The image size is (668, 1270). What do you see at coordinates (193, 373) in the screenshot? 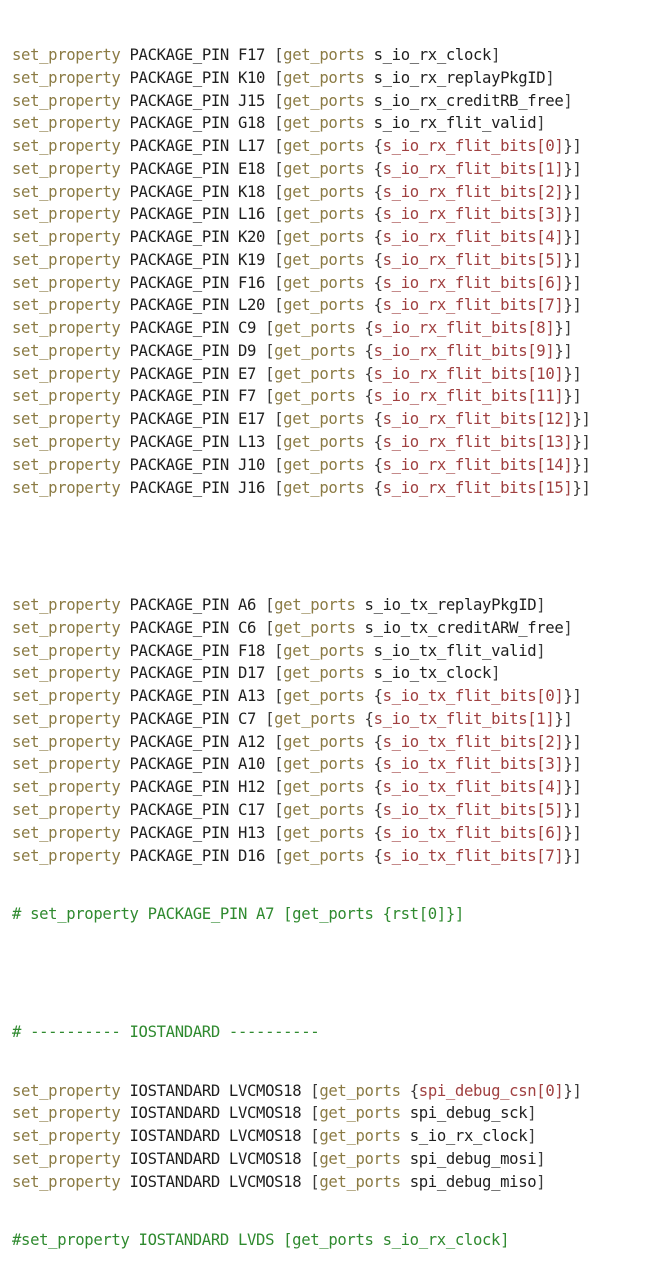
I see `package-pin-value: PACKAGE_PIN E7` at bounding box center [193, 373].